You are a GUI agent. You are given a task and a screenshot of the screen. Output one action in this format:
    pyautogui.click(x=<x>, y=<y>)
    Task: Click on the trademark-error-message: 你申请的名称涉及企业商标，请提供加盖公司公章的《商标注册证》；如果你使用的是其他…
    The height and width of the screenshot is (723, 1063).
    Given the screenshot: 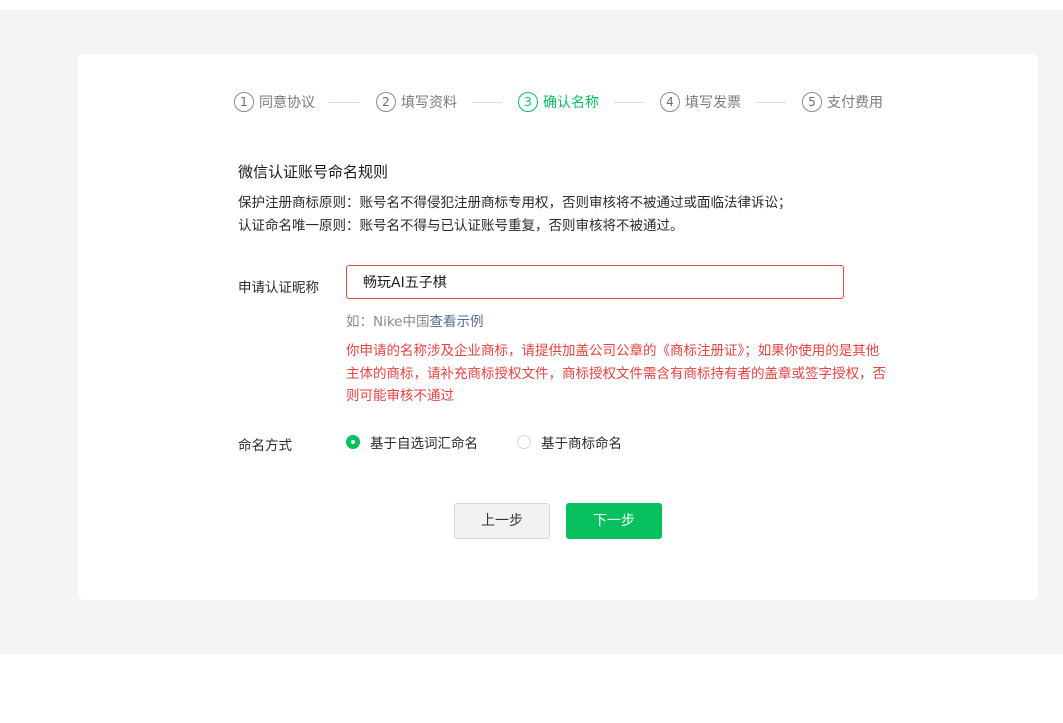 What is the action you would take?
    pyautogui.click(x=616, y=373)
    